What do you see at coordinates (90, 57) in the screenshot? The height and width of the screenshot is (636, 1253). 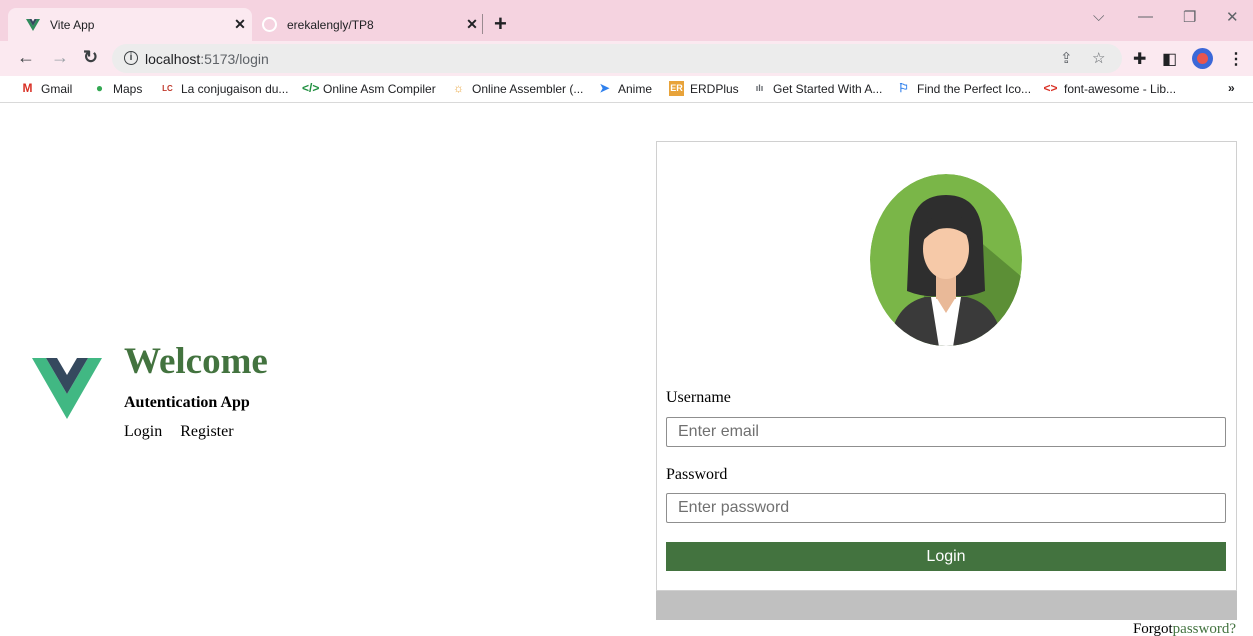 I see `reload-button: ↻` at bounding box center [90, 57].